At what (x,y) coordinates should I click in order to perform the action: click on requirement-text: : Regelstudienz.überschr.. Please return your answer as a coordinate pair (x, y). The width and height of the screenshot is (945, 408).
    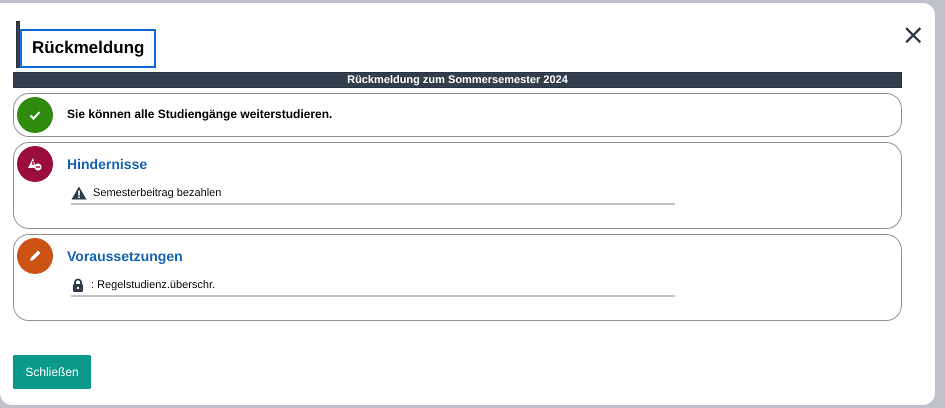
    Looking at the image, I should click on (153, 285).